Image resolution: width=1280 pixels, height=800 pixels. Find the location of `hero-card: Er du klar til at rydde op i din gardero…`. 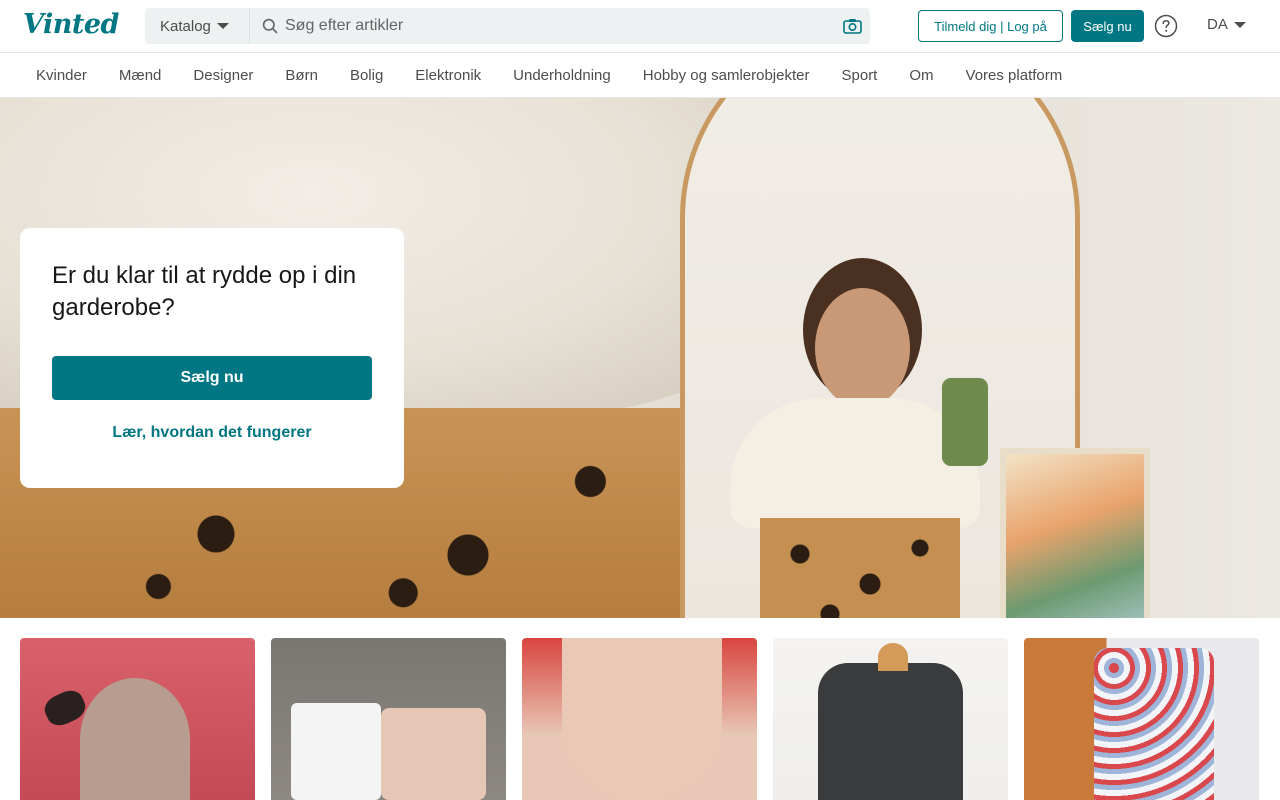

hero-card: Er du klar til at rydde op i din gardero… is located at coordinates (212, 358).